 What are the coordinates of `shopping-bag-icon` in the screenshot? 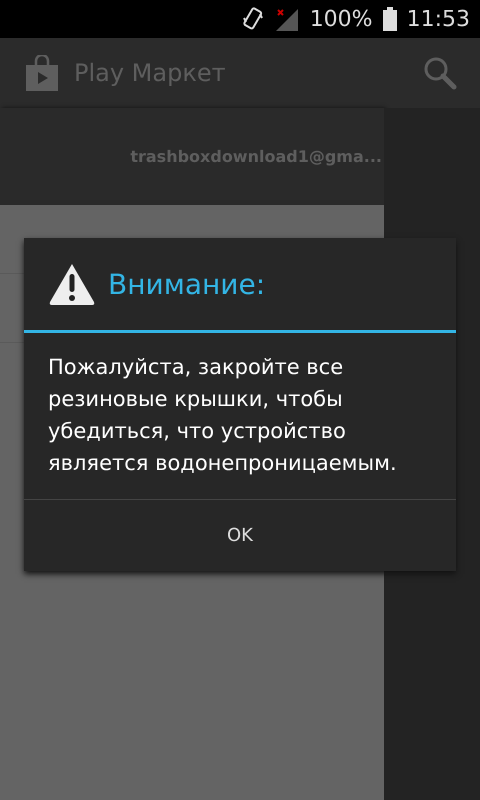 It's located at (42, 73).